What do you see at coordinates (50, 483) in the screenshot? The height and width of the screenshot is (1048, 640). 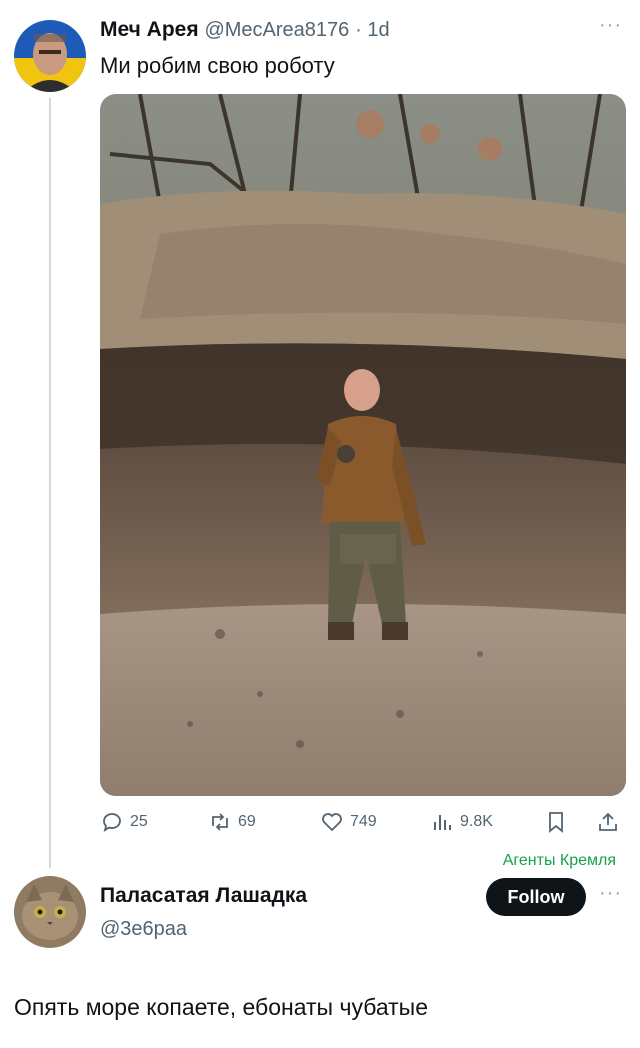 I see `thread-line` at bounding box center [50, 483].